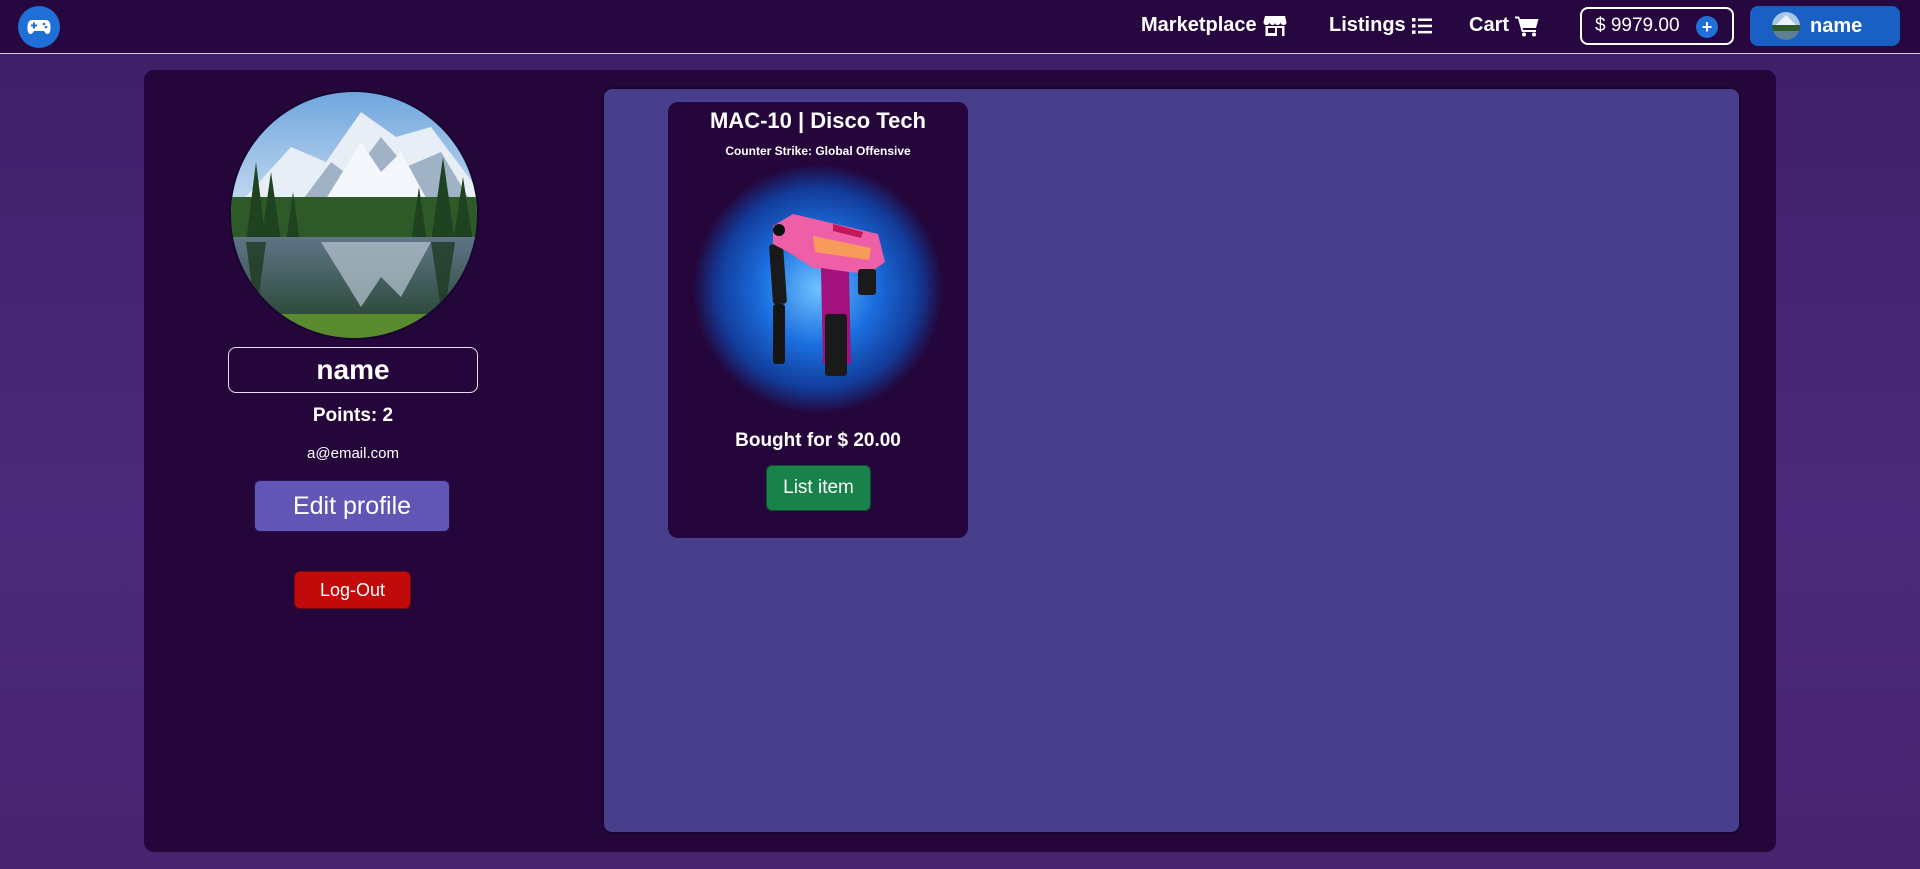 The image size is (1920, 869). Describe the element at coordinates (1275, 26) in the screenshot. I see `store-icon` at that location.